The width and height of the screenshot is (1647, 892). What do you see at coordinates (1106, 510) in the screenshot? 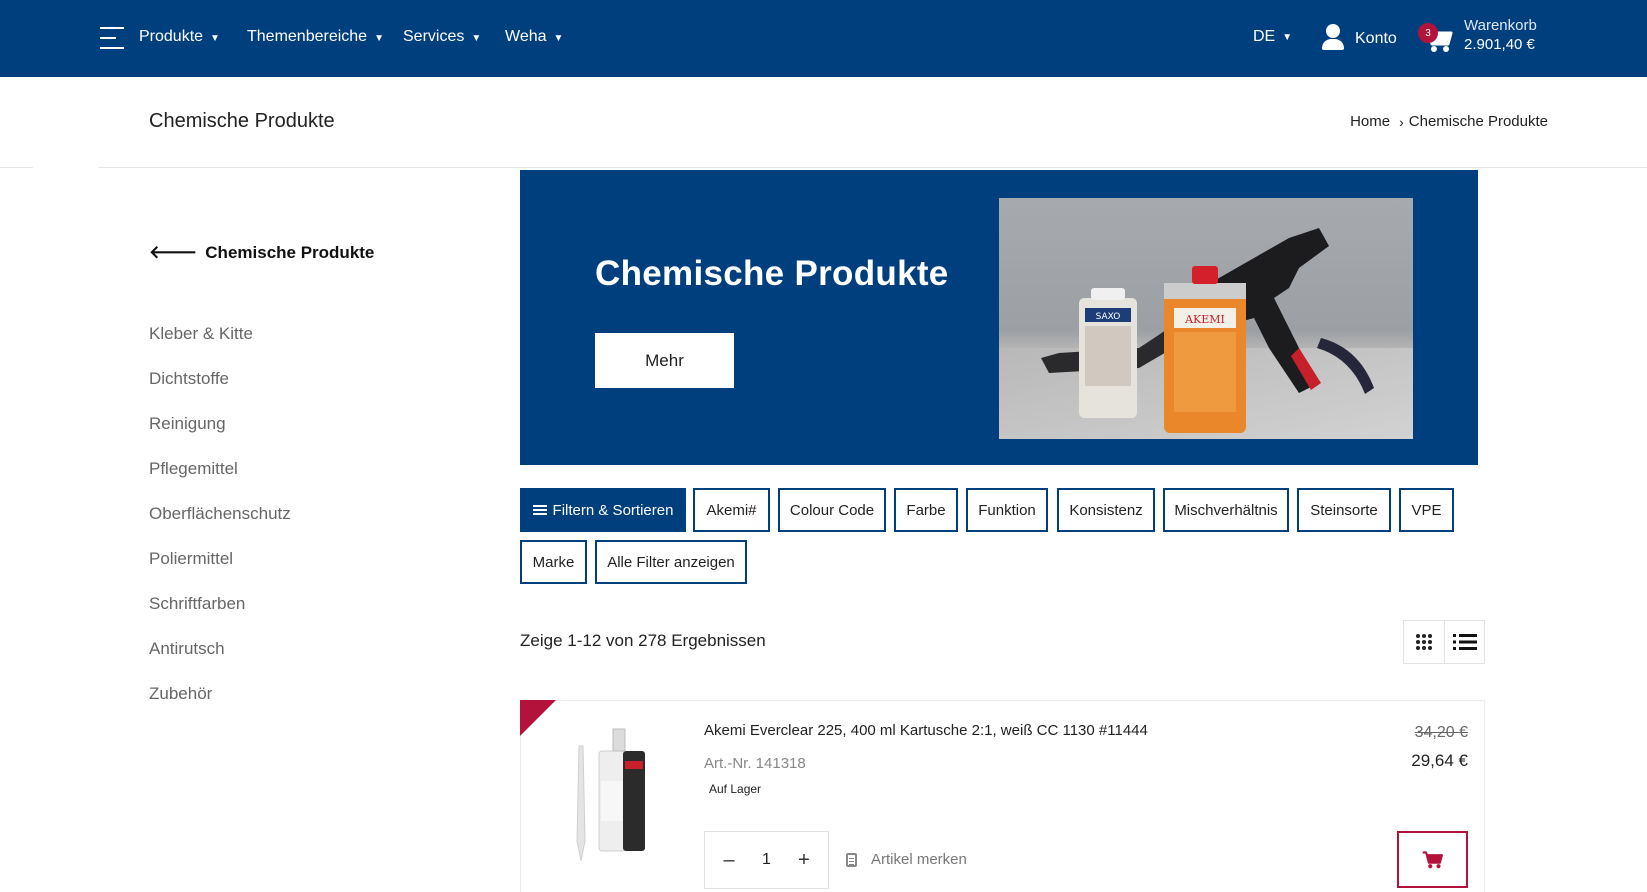
I see `filter-konsistenz: Konsistenz` at bounding box center [1106, 510].